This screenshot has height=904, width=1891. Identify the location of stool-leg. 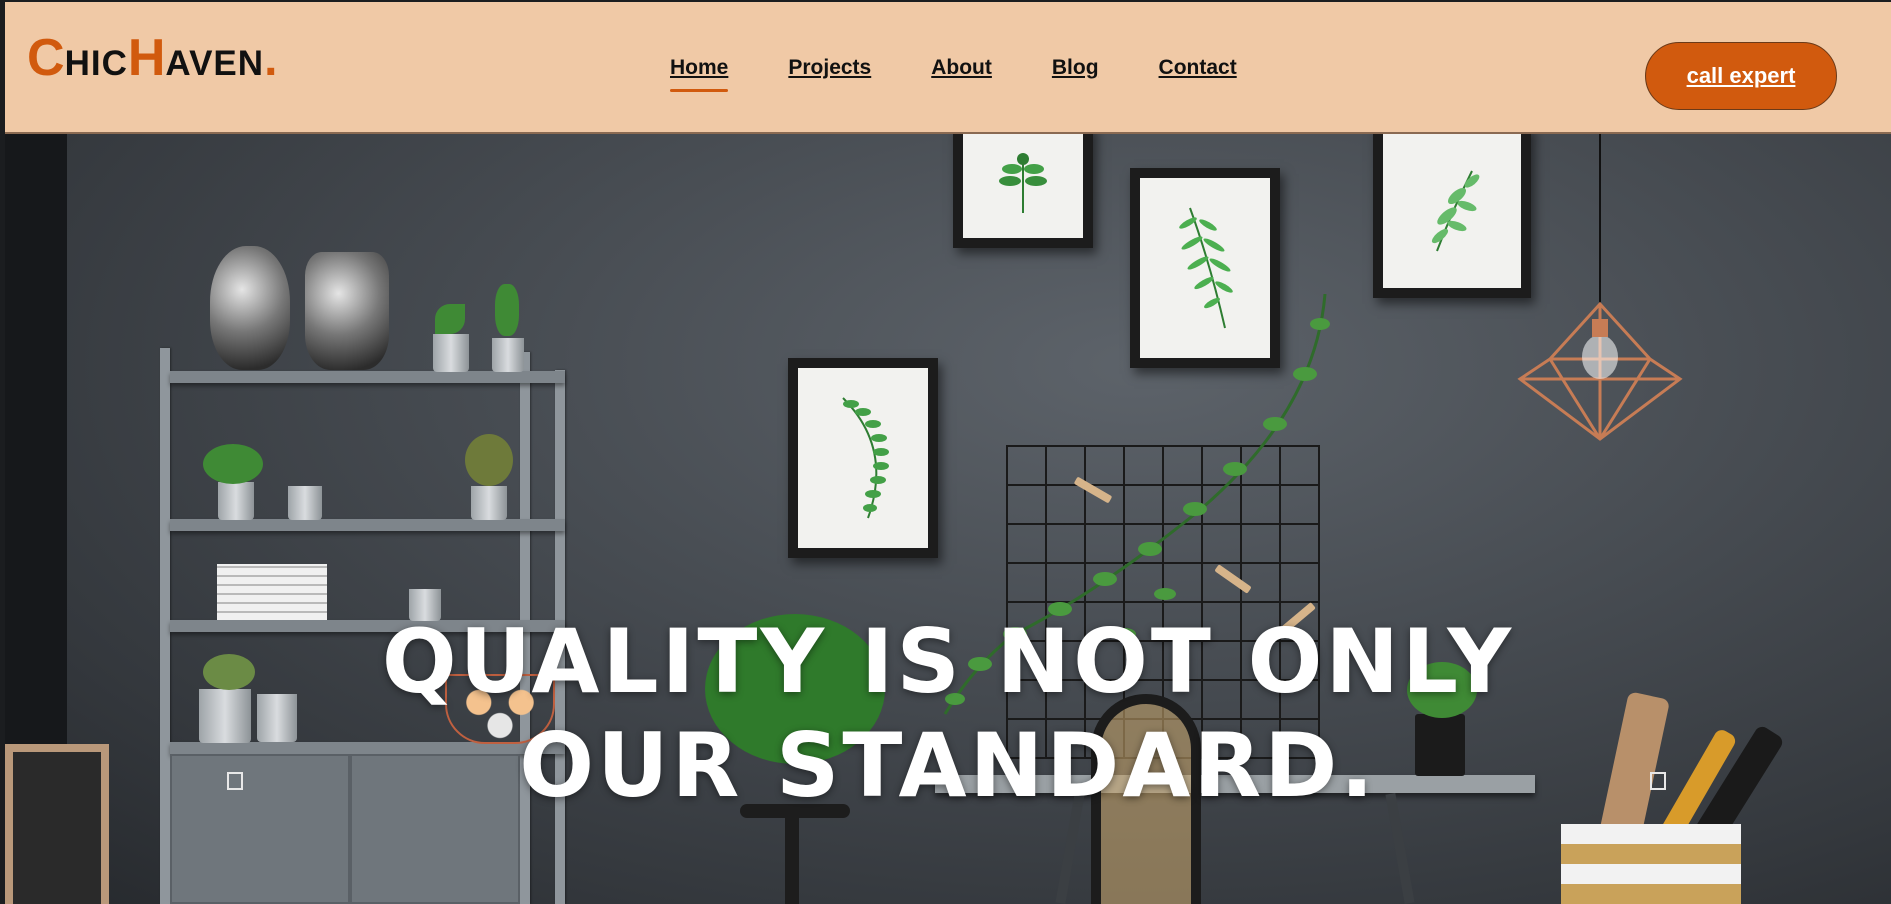
(792, 861).